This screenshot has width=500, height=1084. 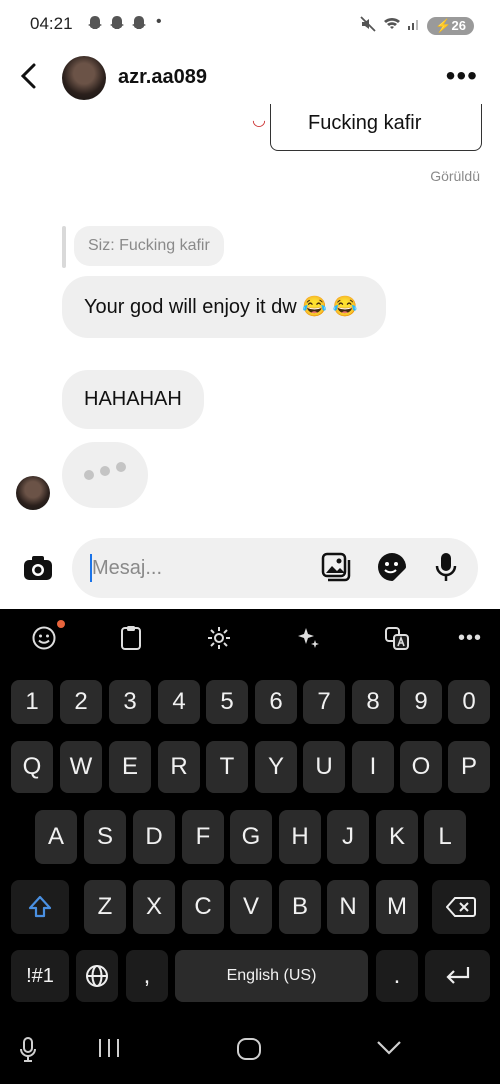 I want to click on chat-header: azr.aa089 •••, so click(x=250, y=81).